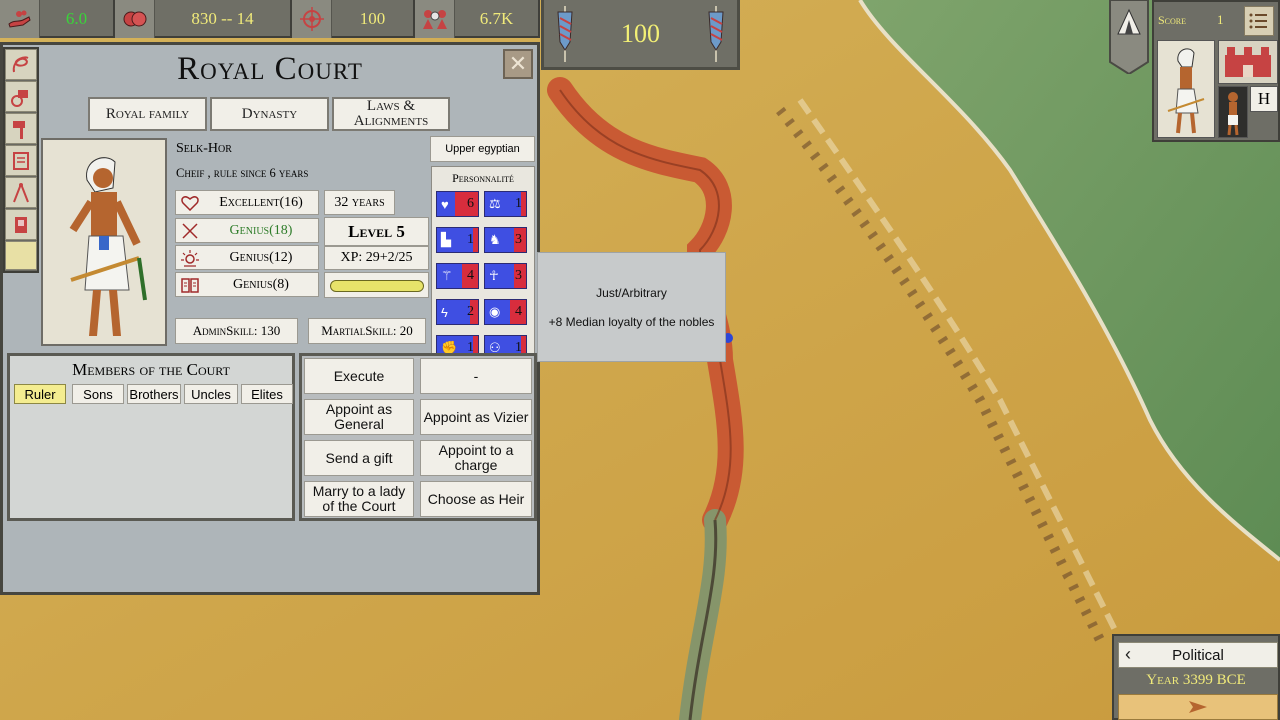  Describe the element at coordinates (190, 231) in the screenshot. I see `crossed-swords-icon` at that location.